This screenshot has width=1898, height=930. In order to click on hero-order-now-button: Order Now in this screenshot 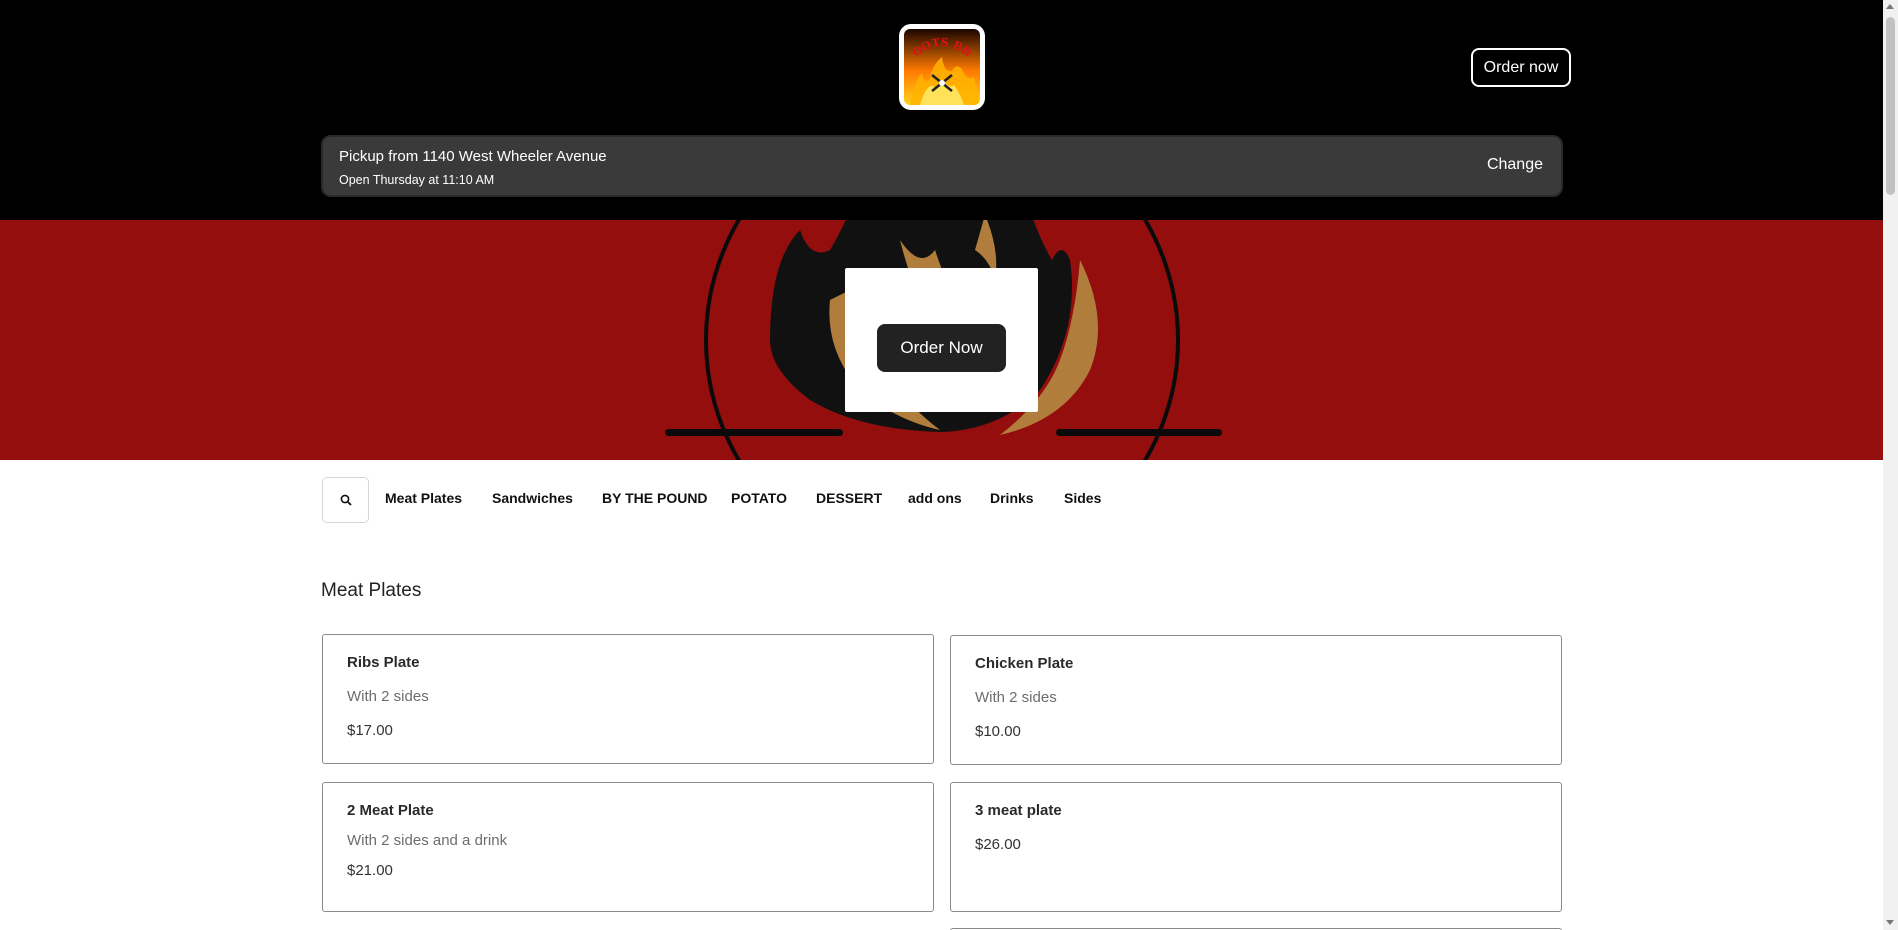, I will do `click(941, 348)`.